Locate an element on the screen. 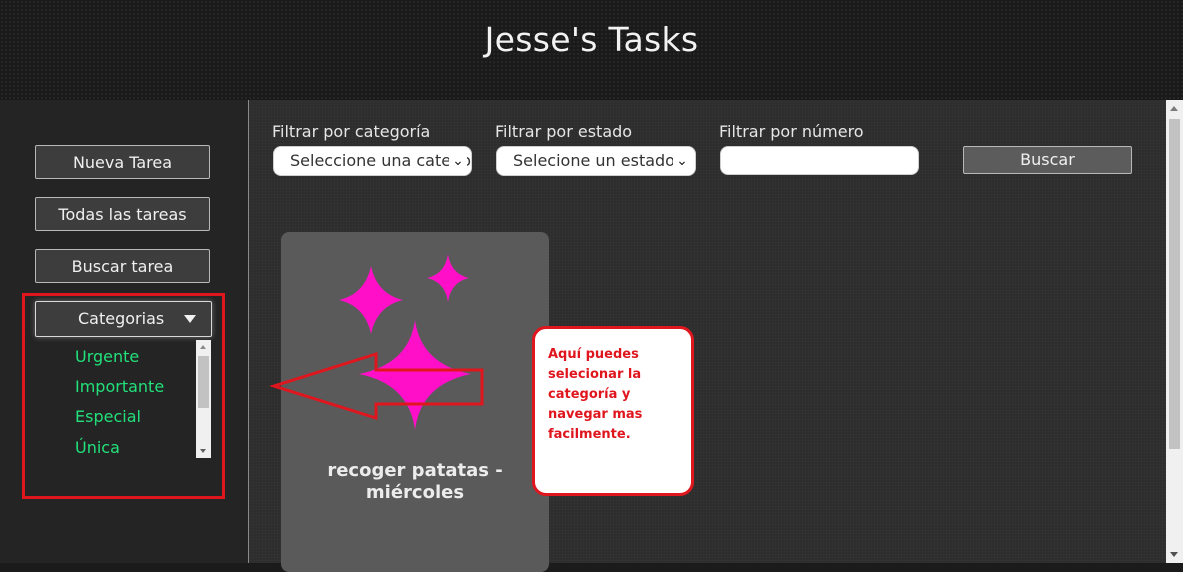  number-filter-label: Filtrar por número is located at coordinates (791, 131).